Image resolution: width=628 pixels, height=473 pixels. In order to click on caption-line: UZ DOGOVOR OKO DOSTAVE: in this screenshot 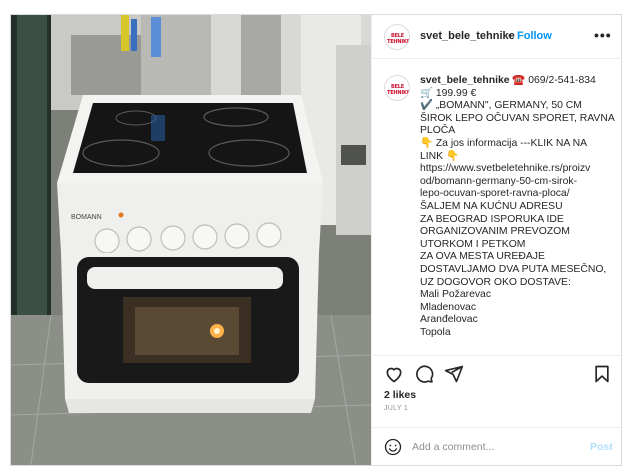, I will do `click(495, 282)`.